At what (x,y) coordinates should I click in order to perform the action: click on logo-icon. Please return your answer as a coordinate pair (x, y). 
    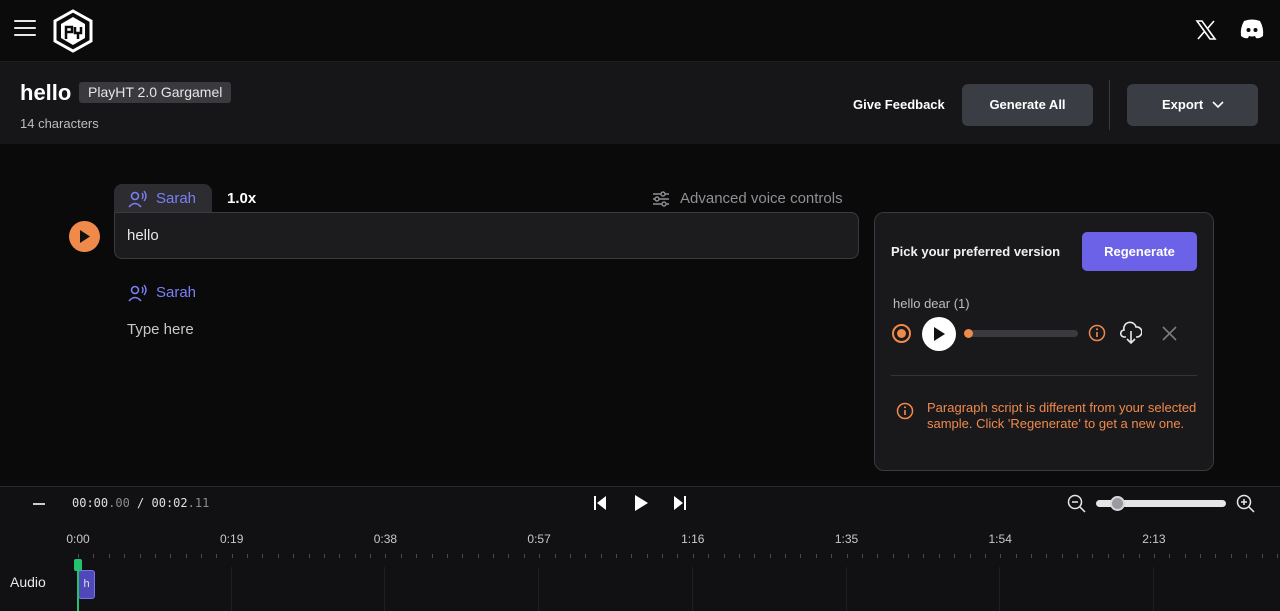
    Looking at the image, I should click on (73, 31).